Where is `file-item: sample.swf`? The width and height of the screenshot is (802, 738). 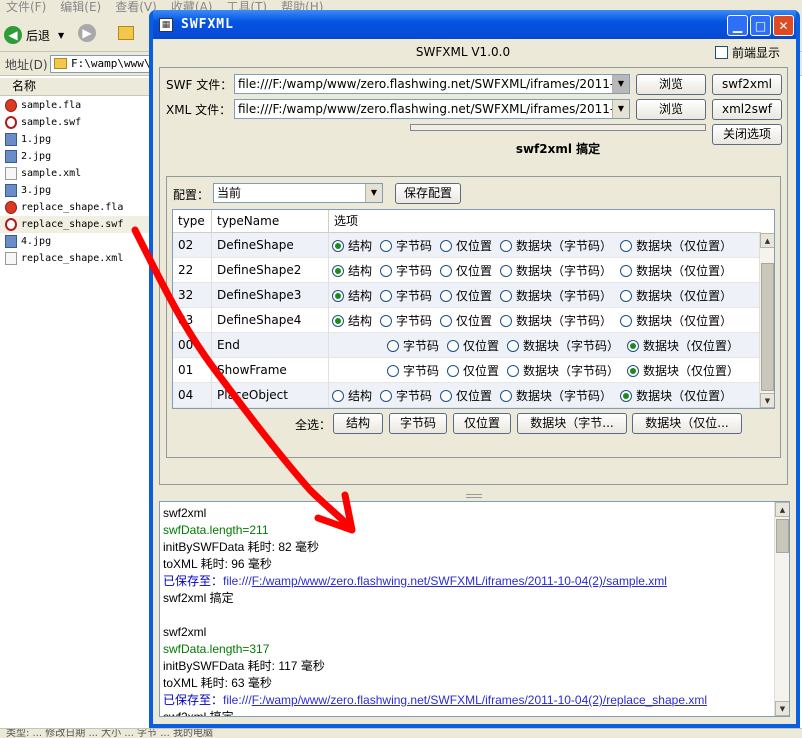 file-item: sample.swf is located at coordinates (75, 122).